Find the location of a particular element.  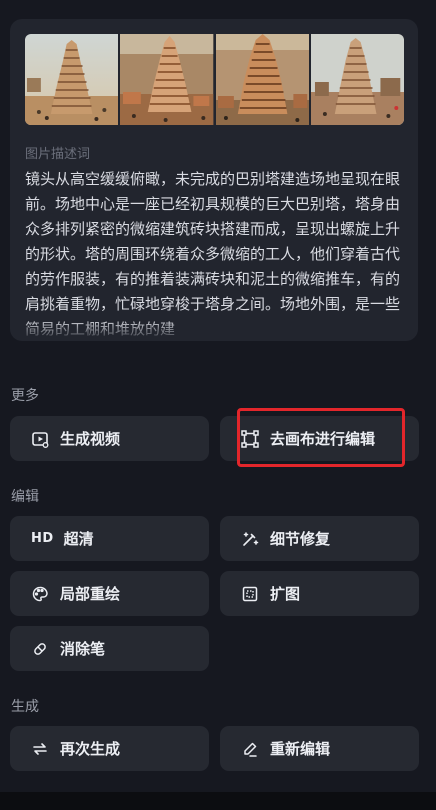

eraser-button: 消除笔 is located at coordinates (109, 648).